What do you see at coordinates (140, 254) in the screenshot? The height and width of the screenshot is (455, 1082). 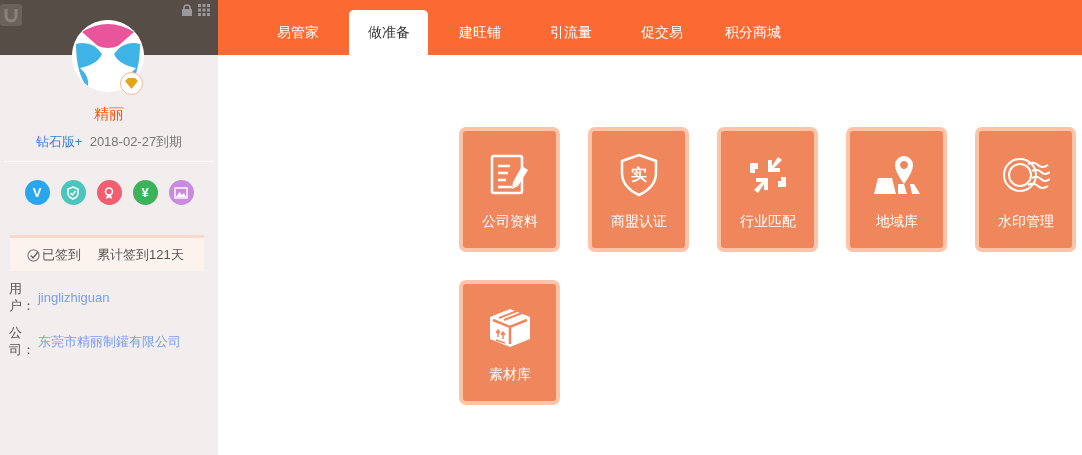 I see `checkin-total: 累计签到121天` at bounding box center [140, 254].